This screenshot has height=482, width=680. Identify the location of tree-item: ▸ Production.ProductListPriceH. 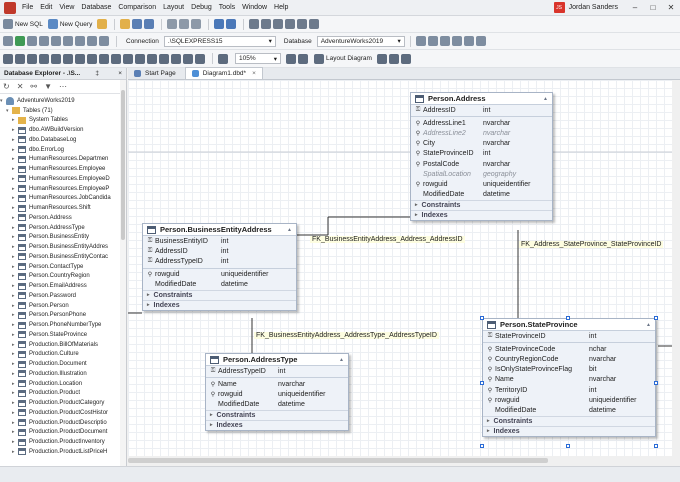
(60, 452).